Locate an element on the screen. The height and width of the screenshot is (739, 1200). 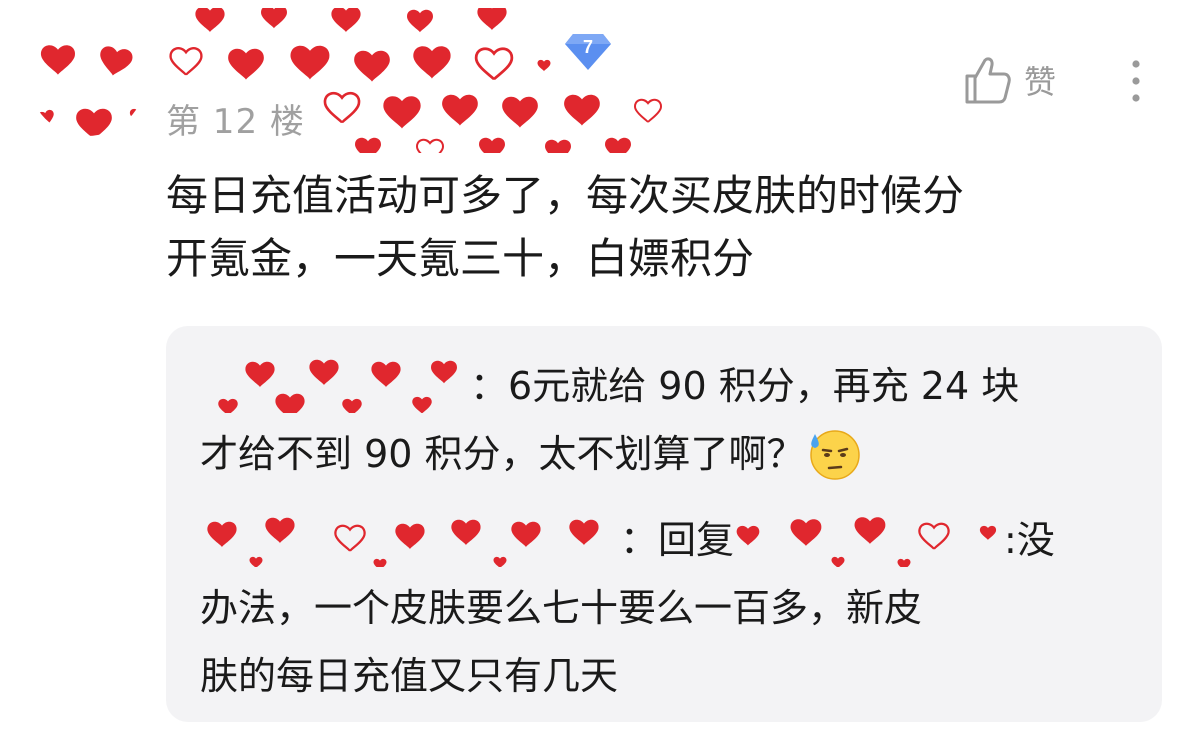
level-badge: 7 is located at coordinates (588, 52).